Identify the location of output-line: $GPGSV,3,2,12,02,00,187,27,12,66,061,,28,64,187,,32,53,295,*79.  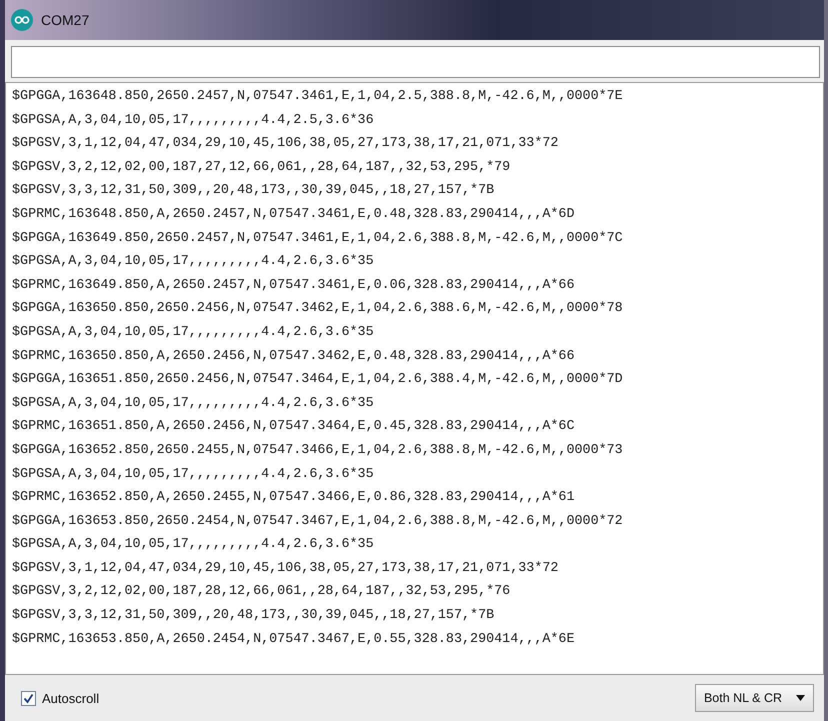
(261, 167).